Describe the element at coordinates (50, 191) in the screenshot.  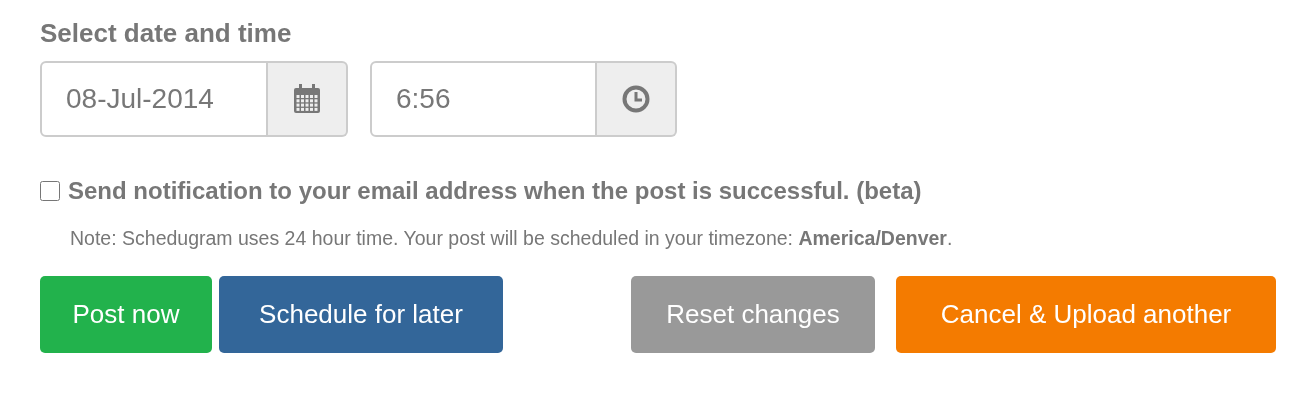
I see `checkbox` at that location.